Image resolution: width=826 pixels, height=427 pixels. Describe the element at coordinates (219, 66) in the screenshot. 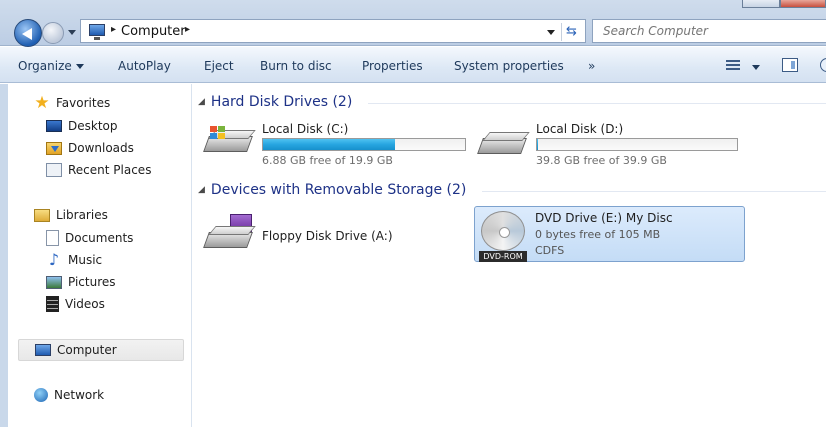

I see `eject-button: Eject` at that location.